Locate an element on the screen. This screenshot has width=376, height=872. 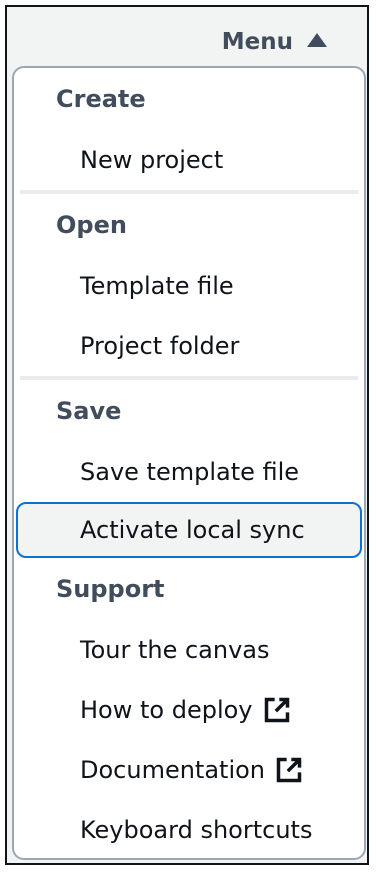
menu-item-template-file: Template file is located at coordinates (189, 286).